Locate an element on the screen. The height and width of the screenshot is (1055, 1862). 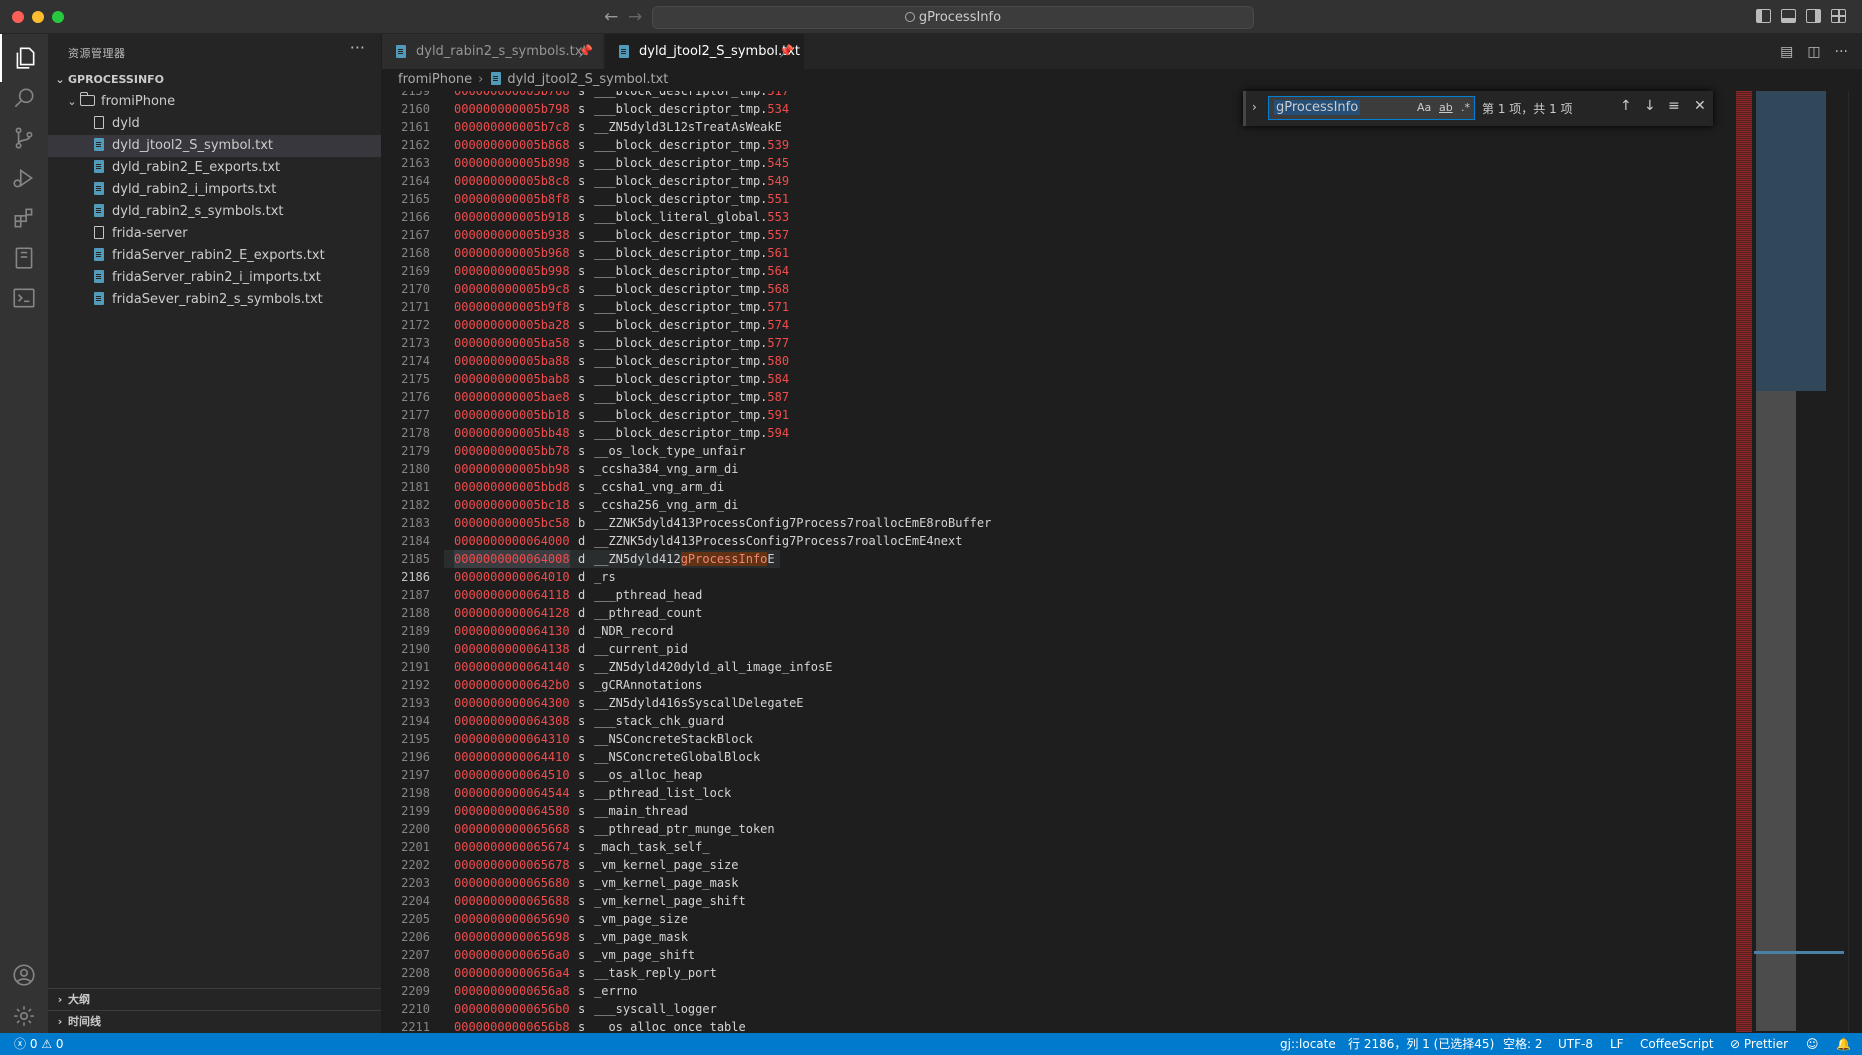
breadcrumb-folder: fromiPhone is located at coordinates (435, 79).